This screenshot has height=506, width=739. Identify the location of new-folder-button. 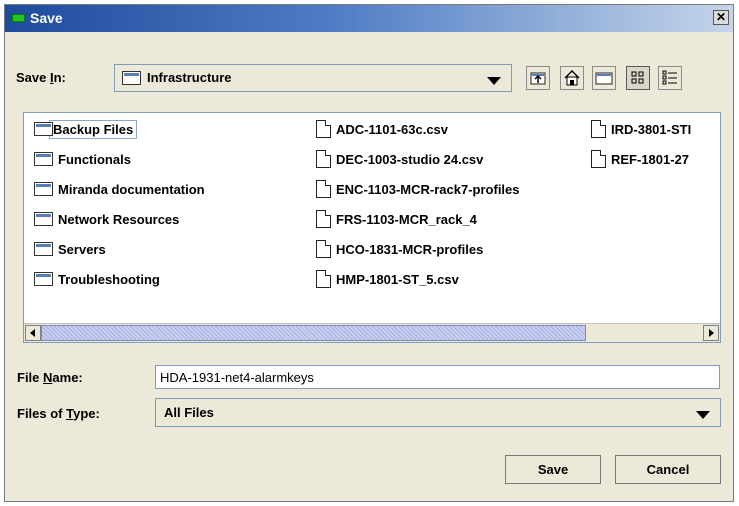
(604, 78).